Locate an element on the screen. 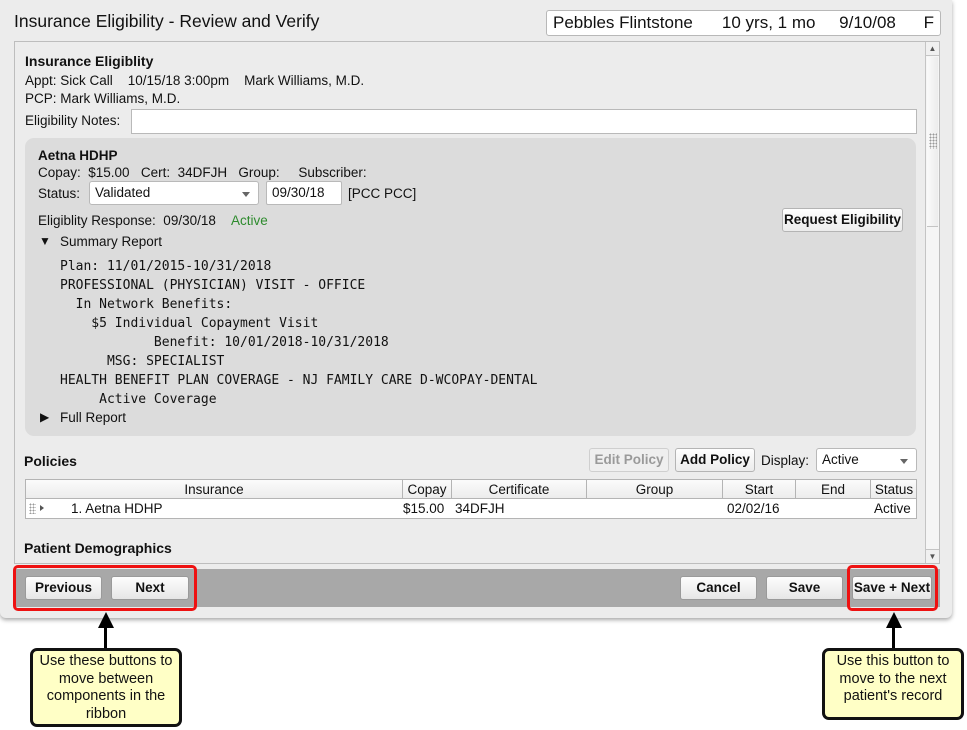  patient-age: 10 yrs, 1 mo is located at coordinates (768, 22).